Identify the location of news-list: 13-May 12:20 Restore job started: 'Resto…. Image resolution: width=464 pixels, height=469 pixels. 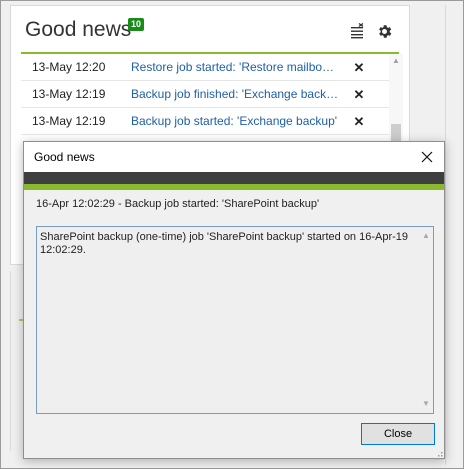
(205, 94).